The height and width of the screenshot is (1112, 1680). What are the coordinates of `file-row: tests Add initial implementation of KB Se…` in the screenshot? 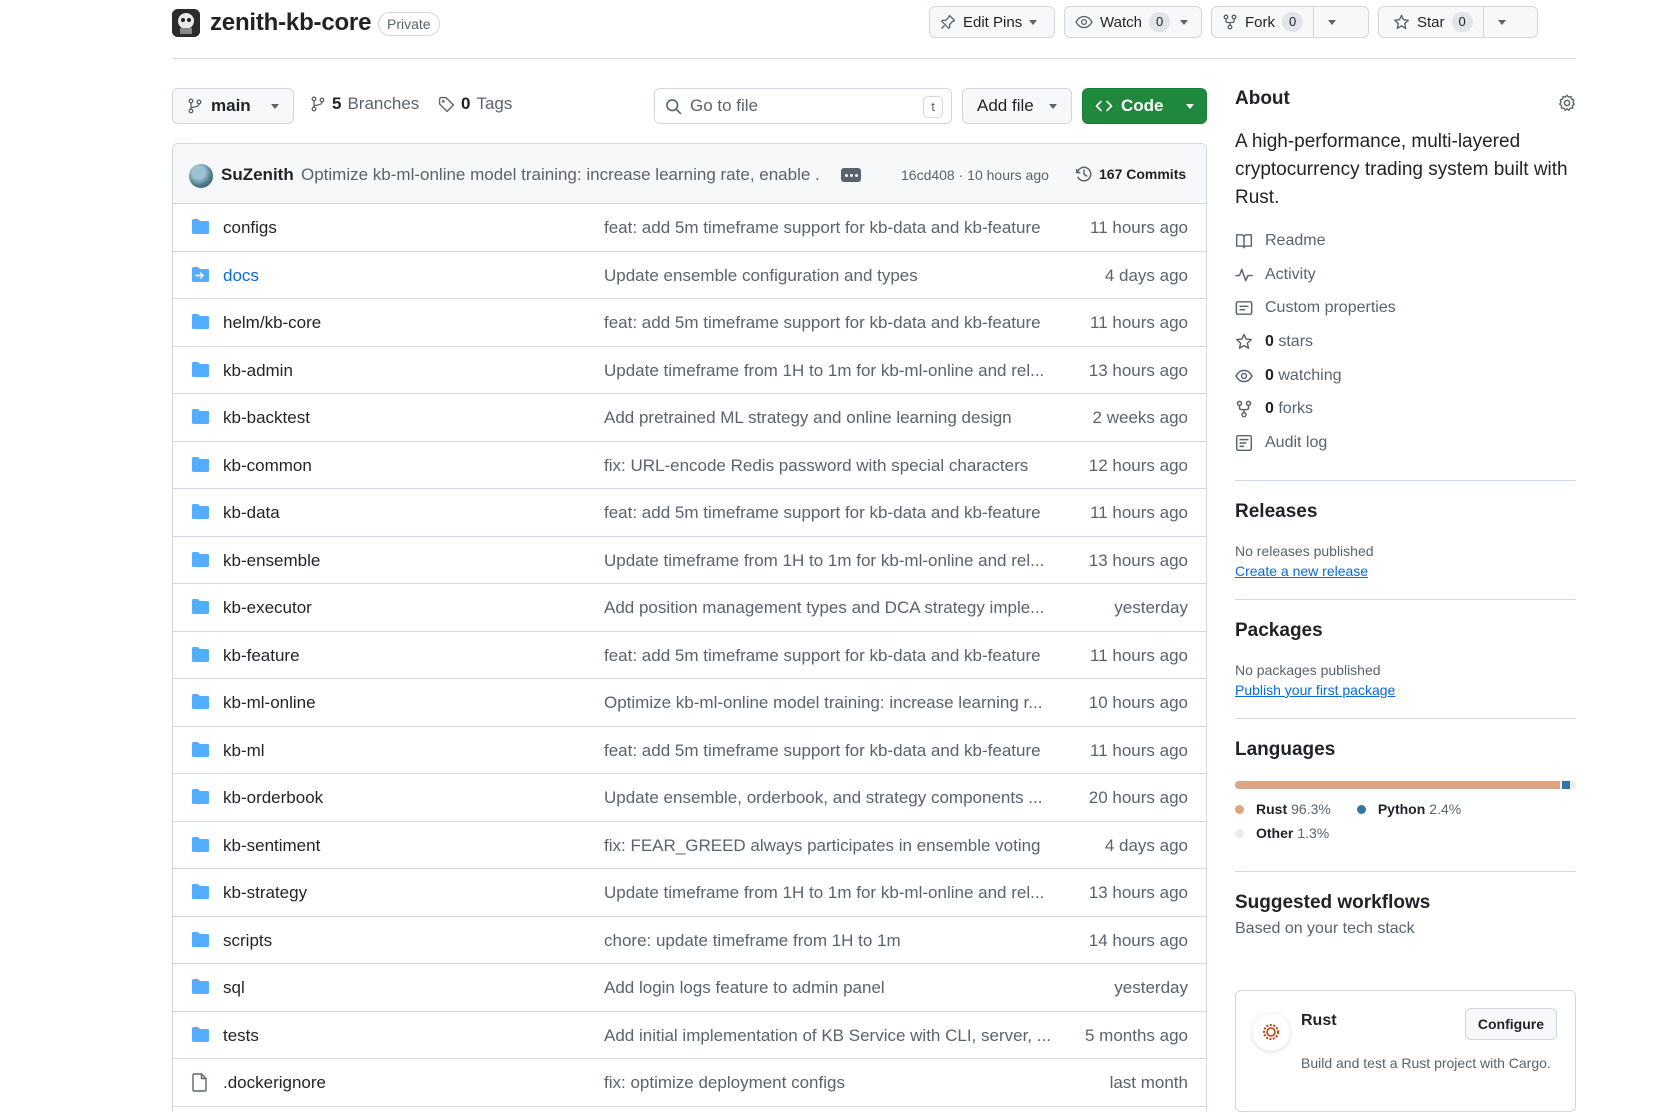 It's located at (689, 1035).